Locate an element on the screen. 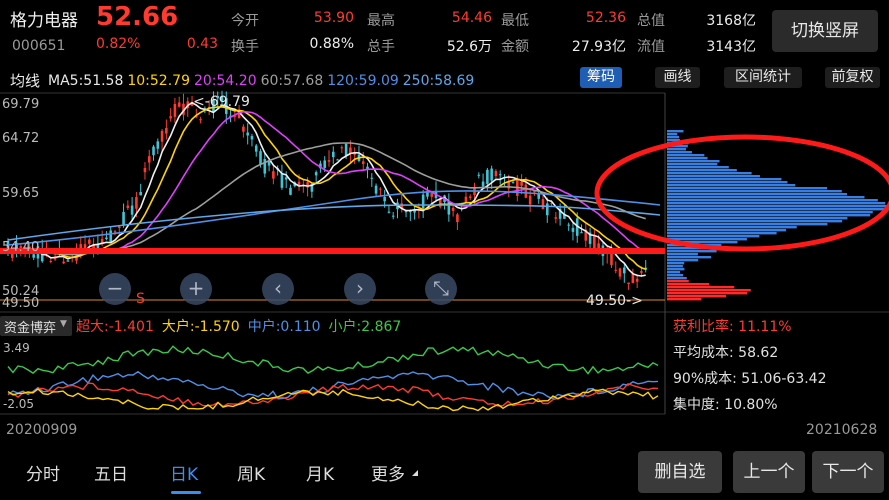 The height and width of the screenshot is (500, 889). tab-4: 月K is located at coordinates (320, 472).